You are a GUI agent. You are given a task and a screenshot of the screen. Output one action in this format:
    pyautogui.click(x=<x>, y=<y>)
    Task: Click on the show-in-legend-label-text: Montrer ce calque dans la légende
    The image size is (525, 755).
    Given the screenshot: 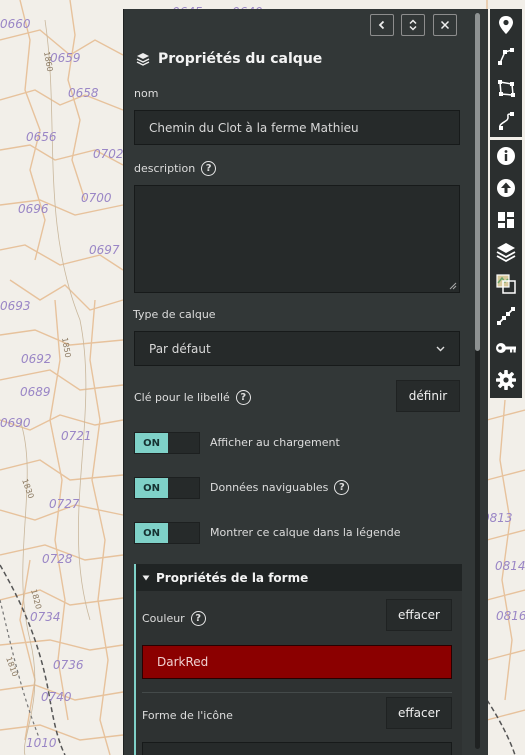 What is the action you would take?
    pyautogui.click(x=305, y=532)
    